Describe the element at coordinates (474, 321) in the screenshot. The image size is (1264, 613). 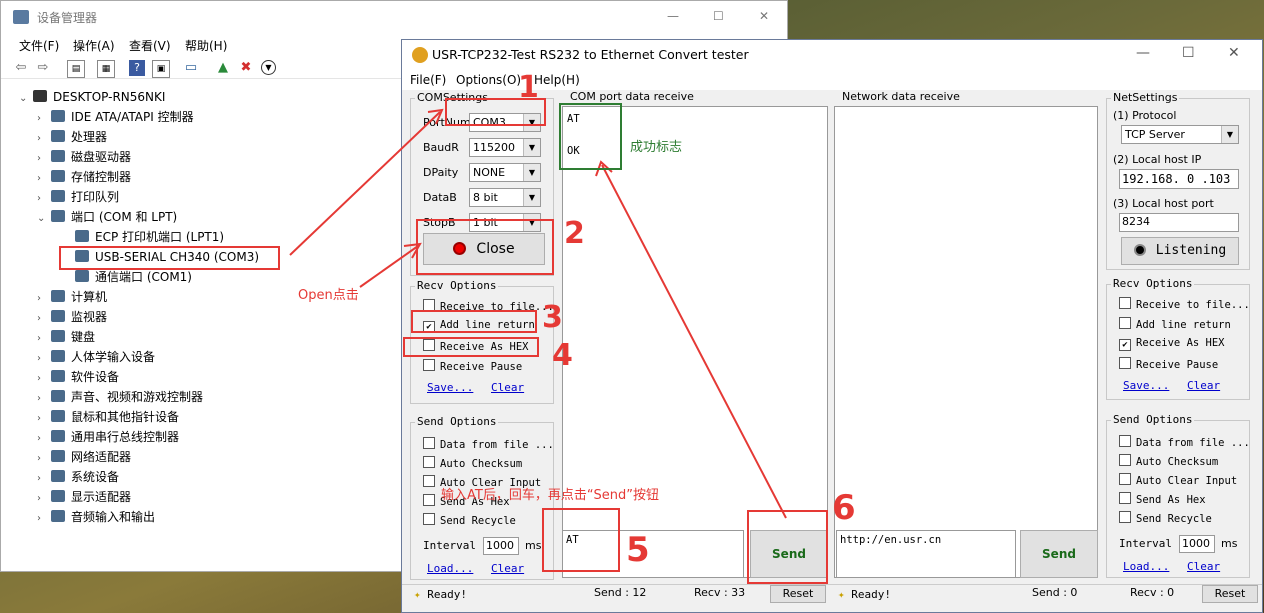
I see `highlight-add-line-return` at that location.